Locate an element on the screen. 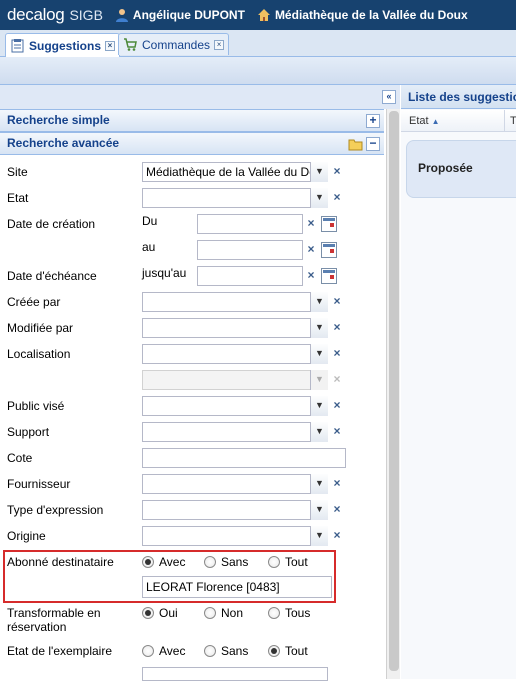 This screenshot has height=681, width=516. support-label: Support is located at coordinates (28, 432).